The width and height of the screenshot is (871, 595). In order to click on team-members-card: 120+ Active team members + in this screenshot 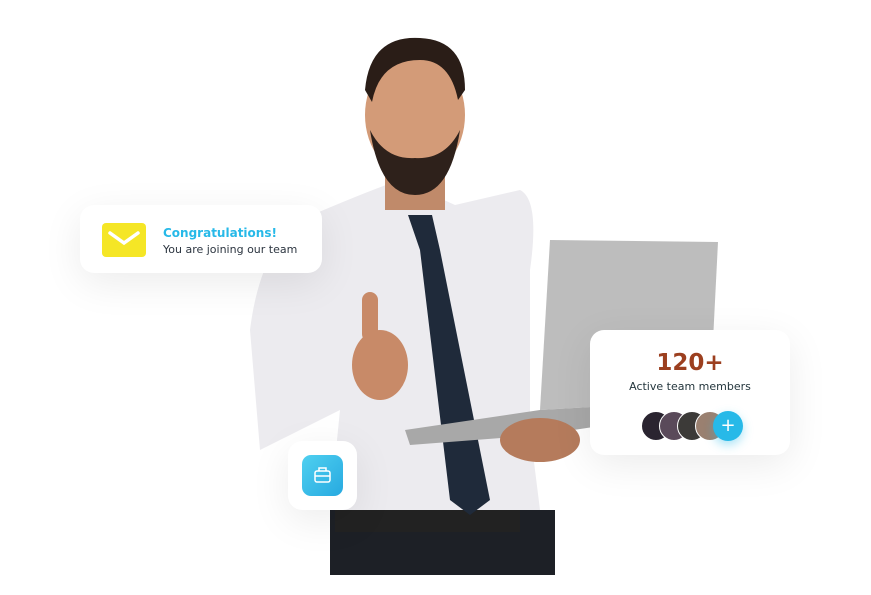, I will do `click(690, 392)`.